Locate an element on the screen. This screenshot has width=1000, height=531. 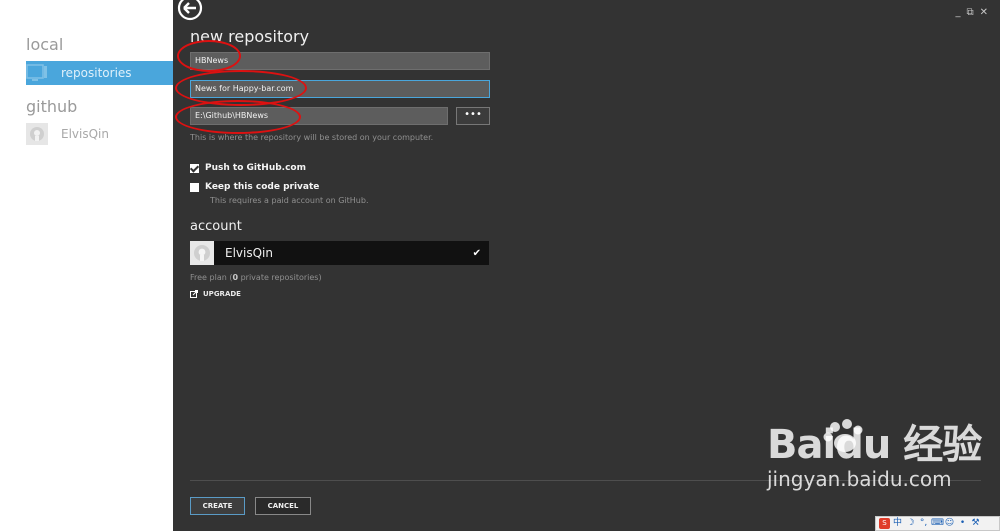
close-icon: ✕ is located at coordinates (984, 12).